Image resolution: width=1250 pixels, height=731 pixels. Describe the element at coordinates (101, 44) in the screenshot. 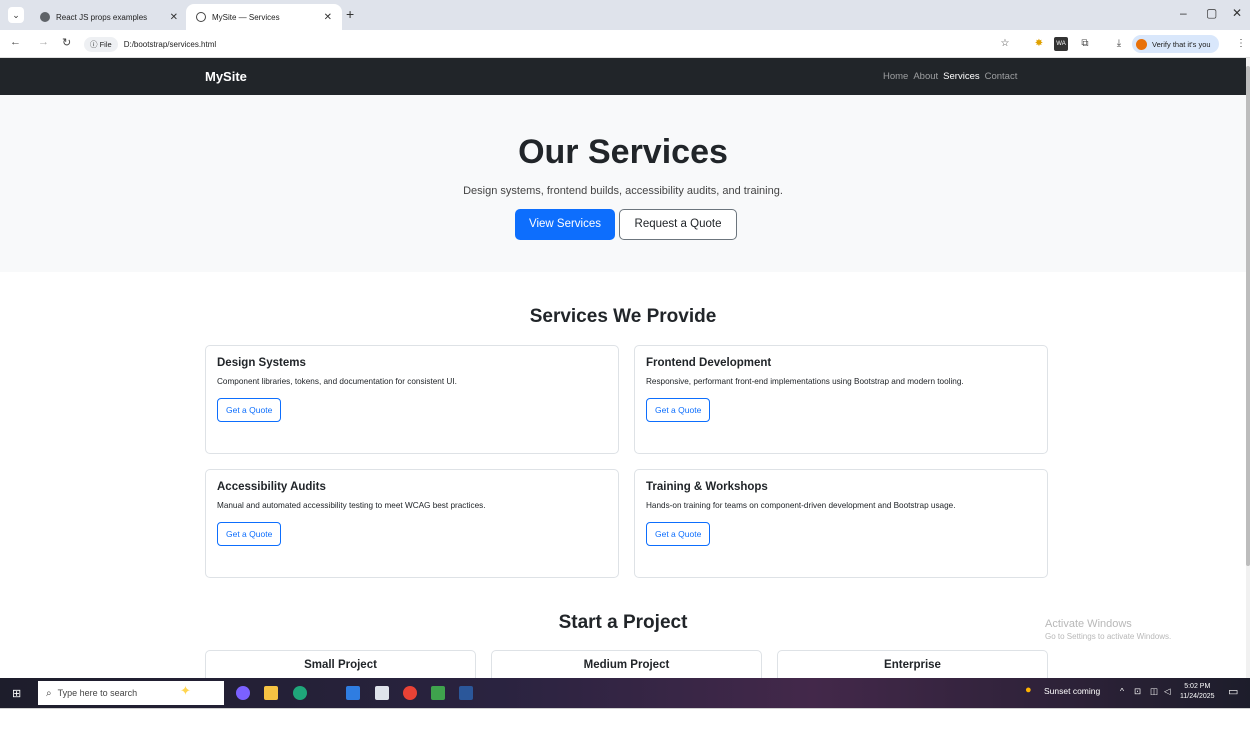

I see `site-info-chip: ⓘ File` at that location.